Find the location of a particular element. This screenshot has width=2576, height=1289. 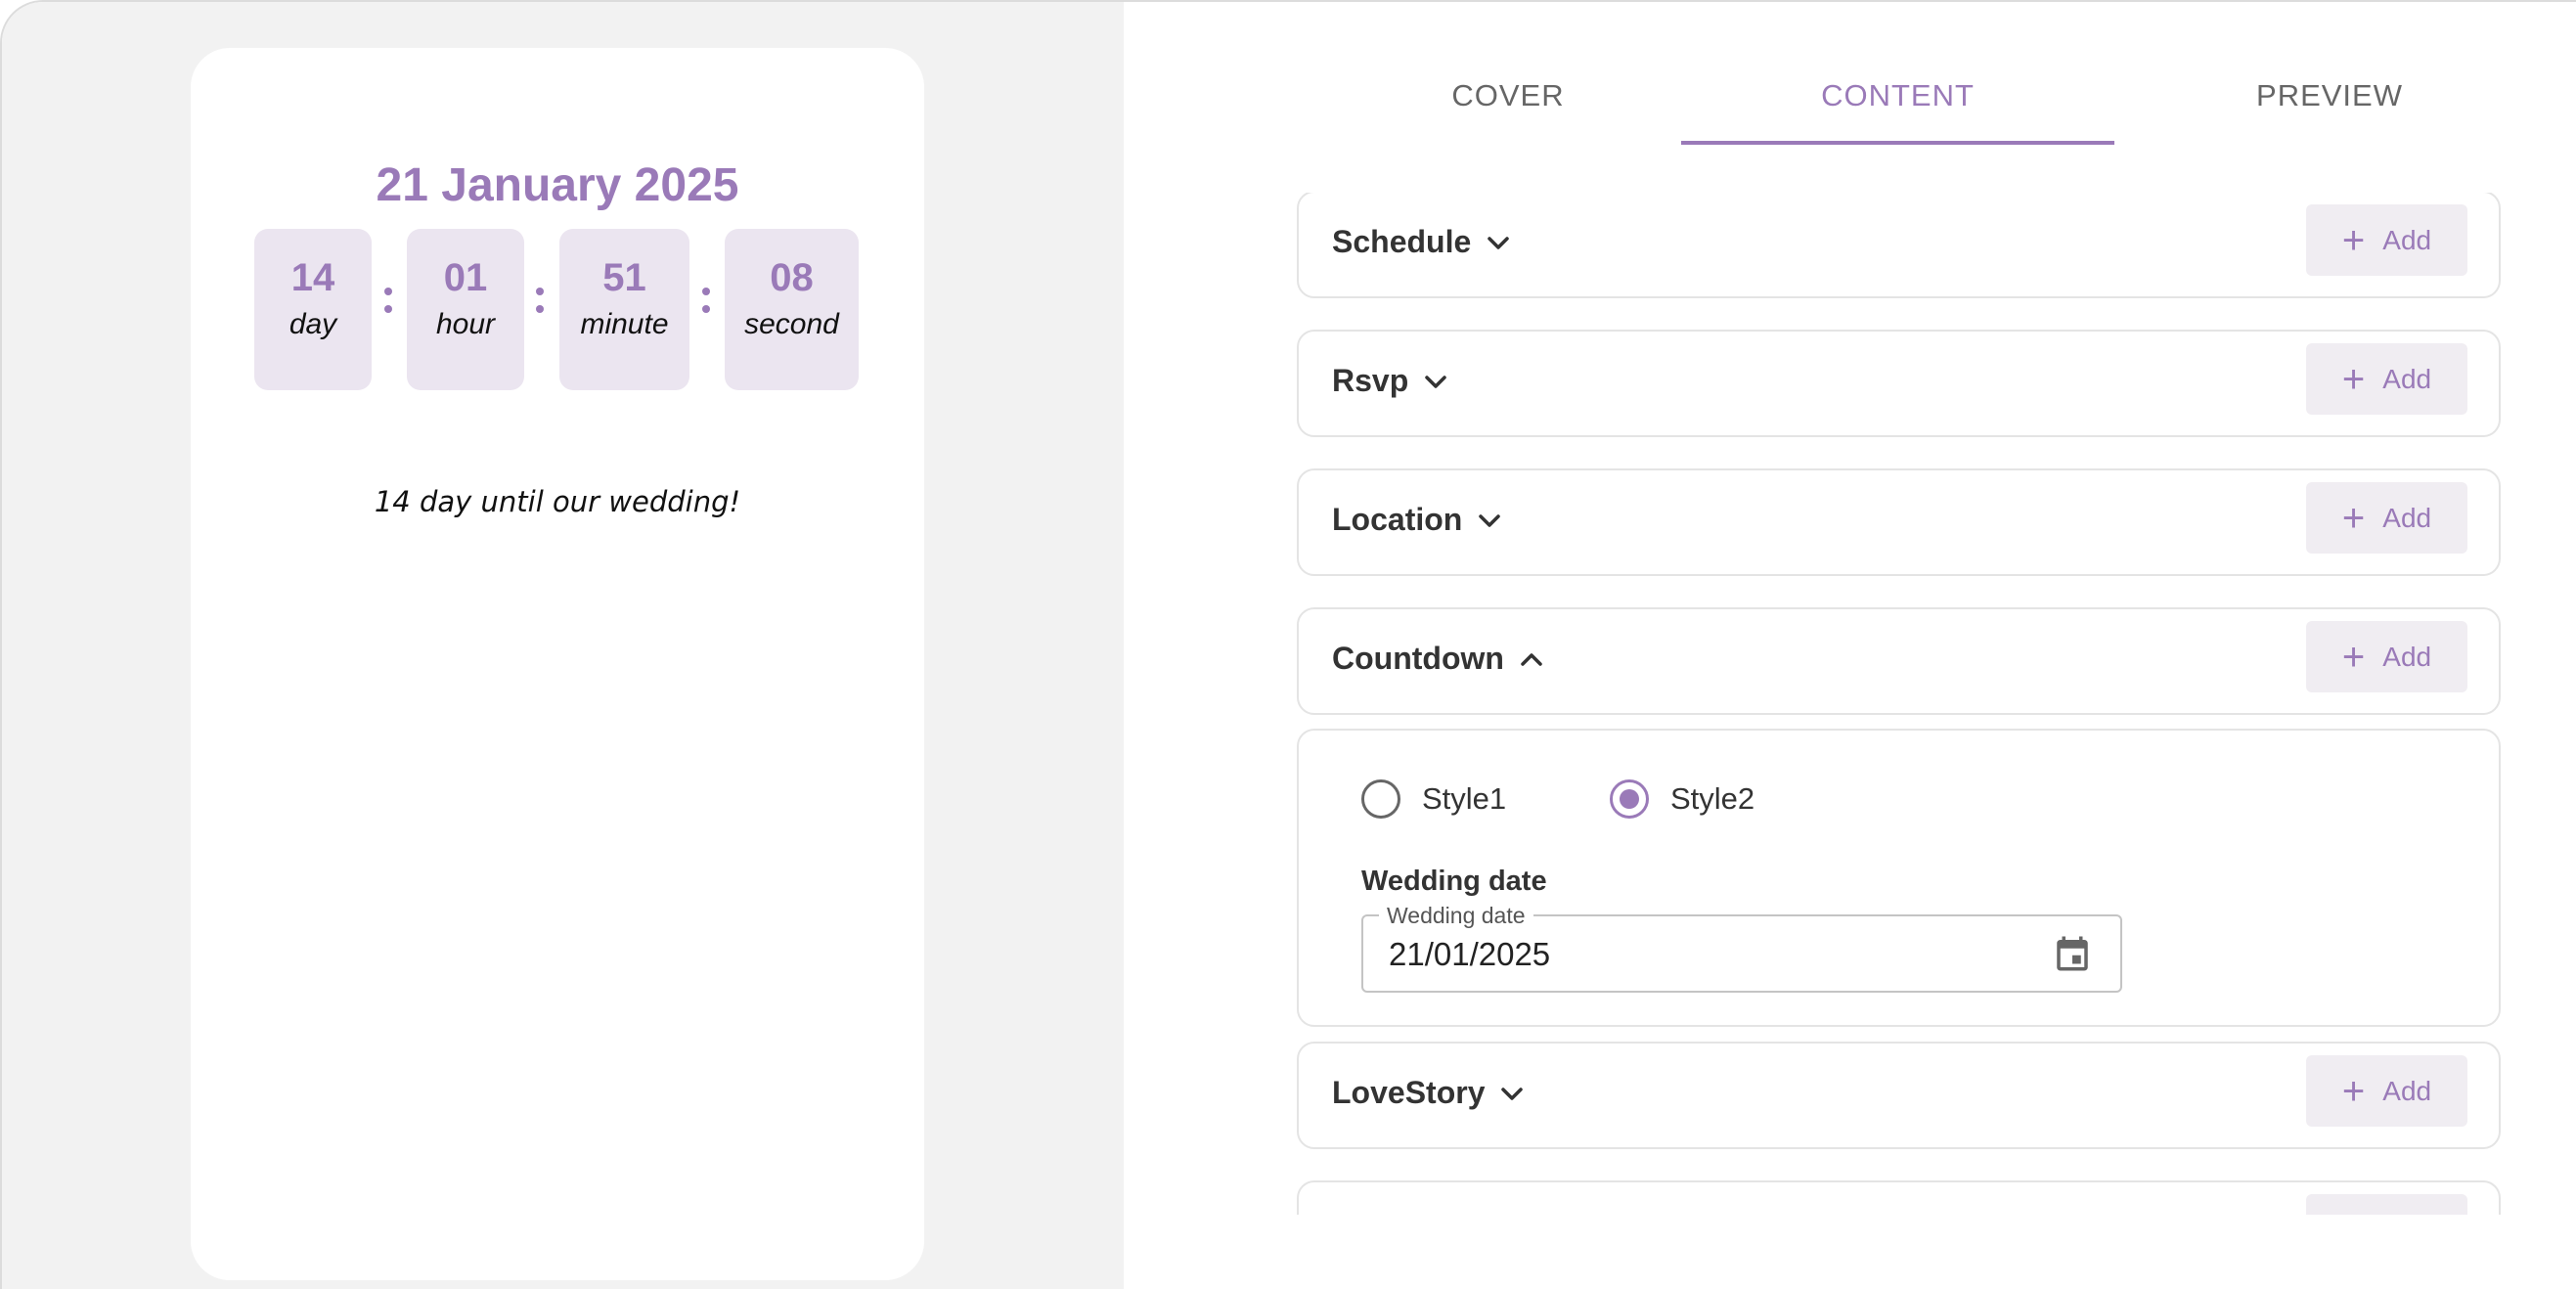

section-schedule-toggle: Schedule is located at coordinates (1422, 242).